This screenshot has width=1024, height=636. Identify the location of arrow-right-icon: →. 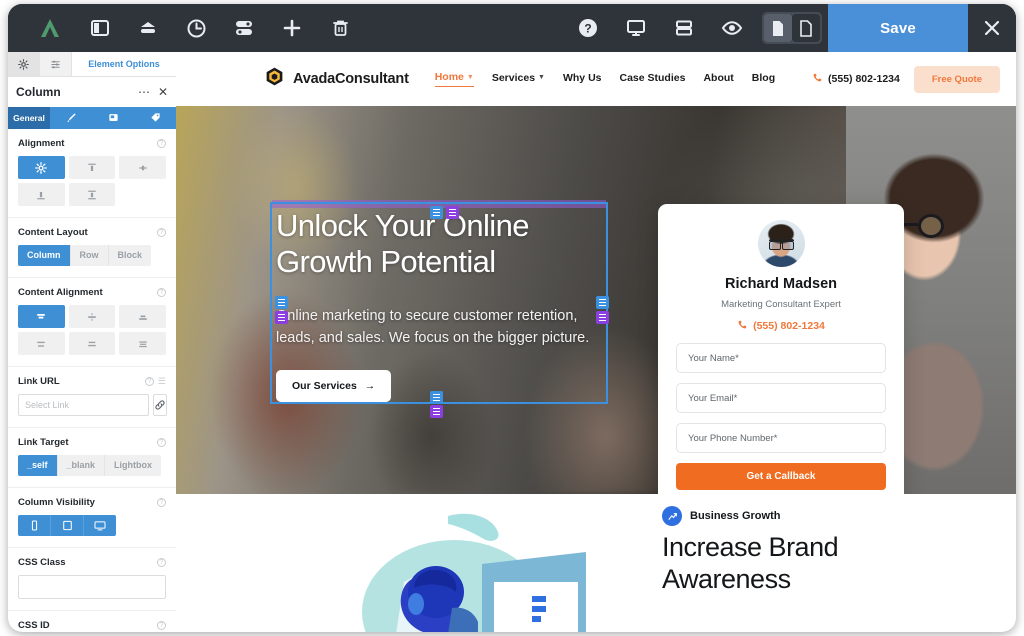
(370, 386).